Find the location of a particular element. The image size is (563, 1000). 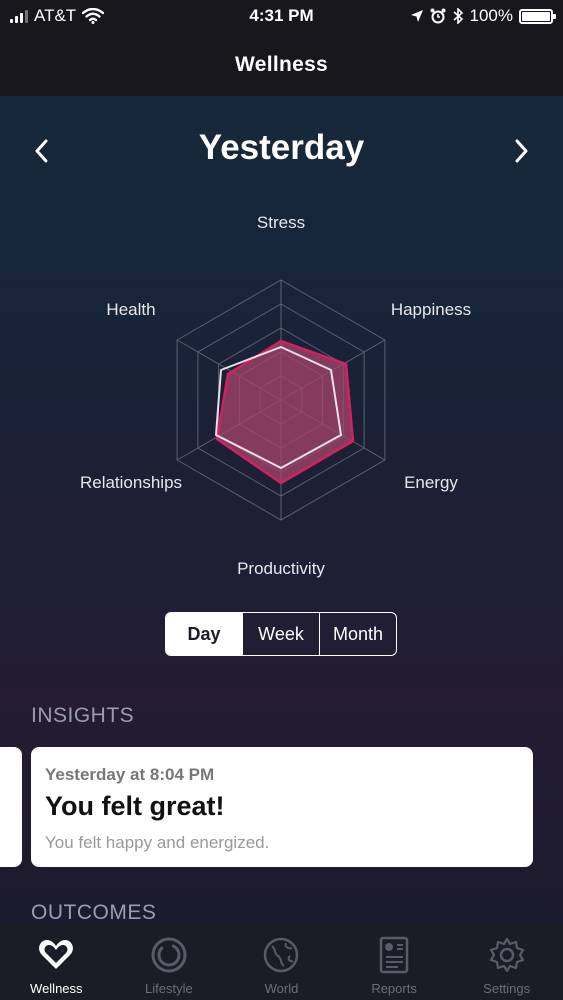

nav-title: Wellness is located at coordinates (281, 64).